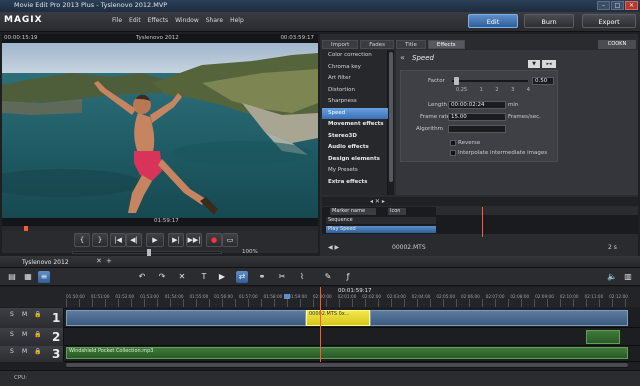 The height and width of the screenshot is (386, 640). What do you see at coordinates (493, 21) in the screenshot?
I see `edit-mode-button: Edit` at bounding box center [493, 21].